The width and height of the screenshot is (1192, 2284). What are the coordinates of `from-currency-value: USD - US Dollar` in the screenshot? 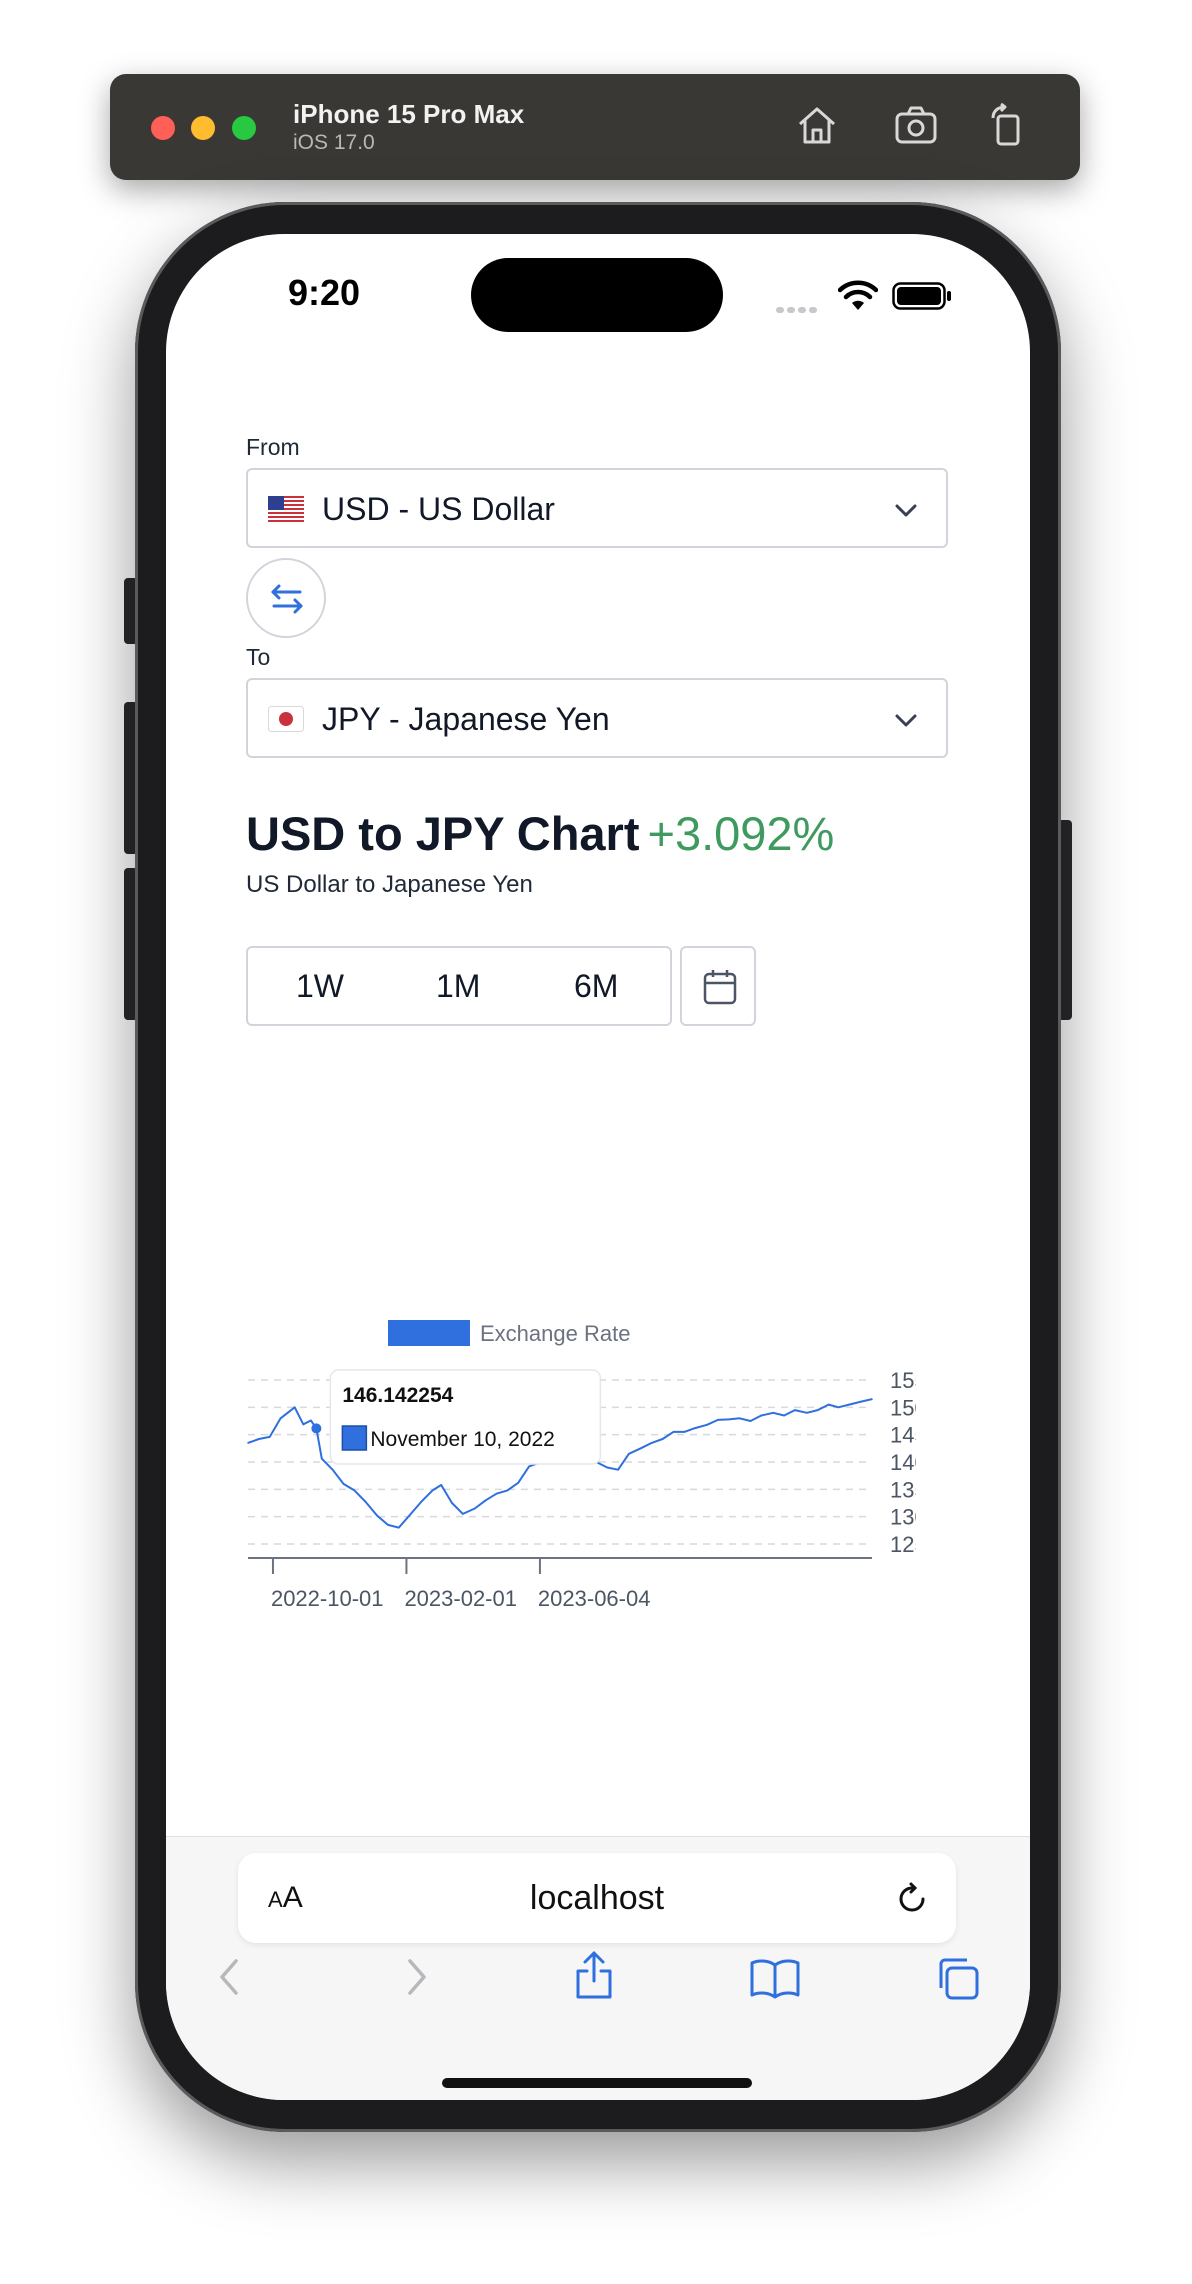 It's located at (438, 509).